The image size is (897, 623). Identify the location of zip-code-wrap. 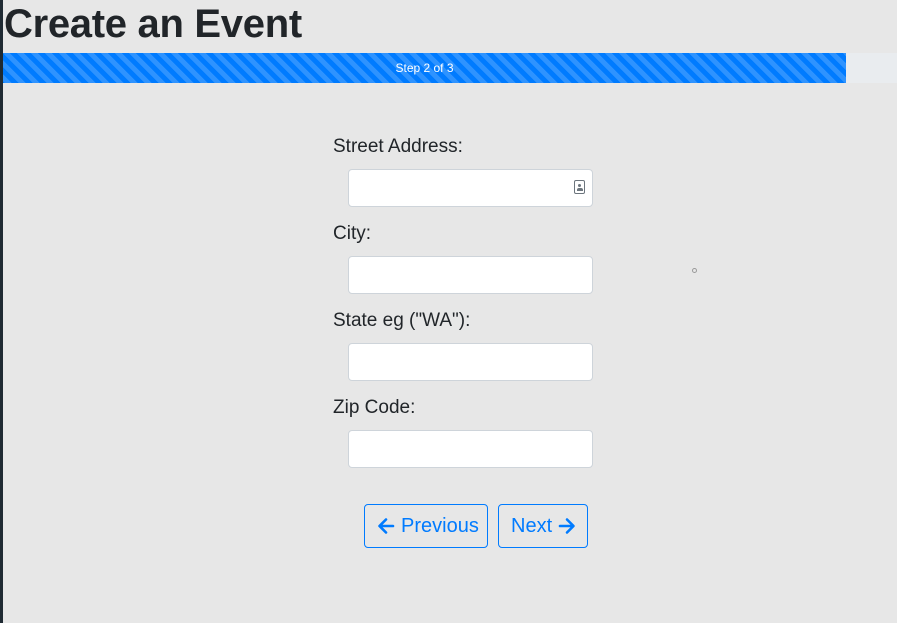
(470, 449).